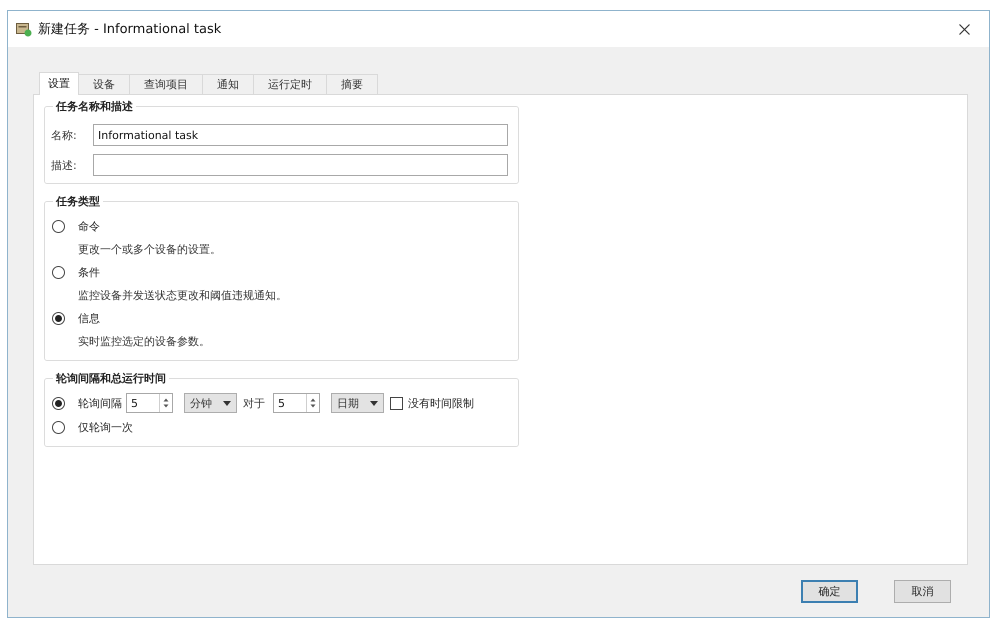 This screenshot has width=998, height=625. I want to click on dialog-button: 取消, so click(922, 591).